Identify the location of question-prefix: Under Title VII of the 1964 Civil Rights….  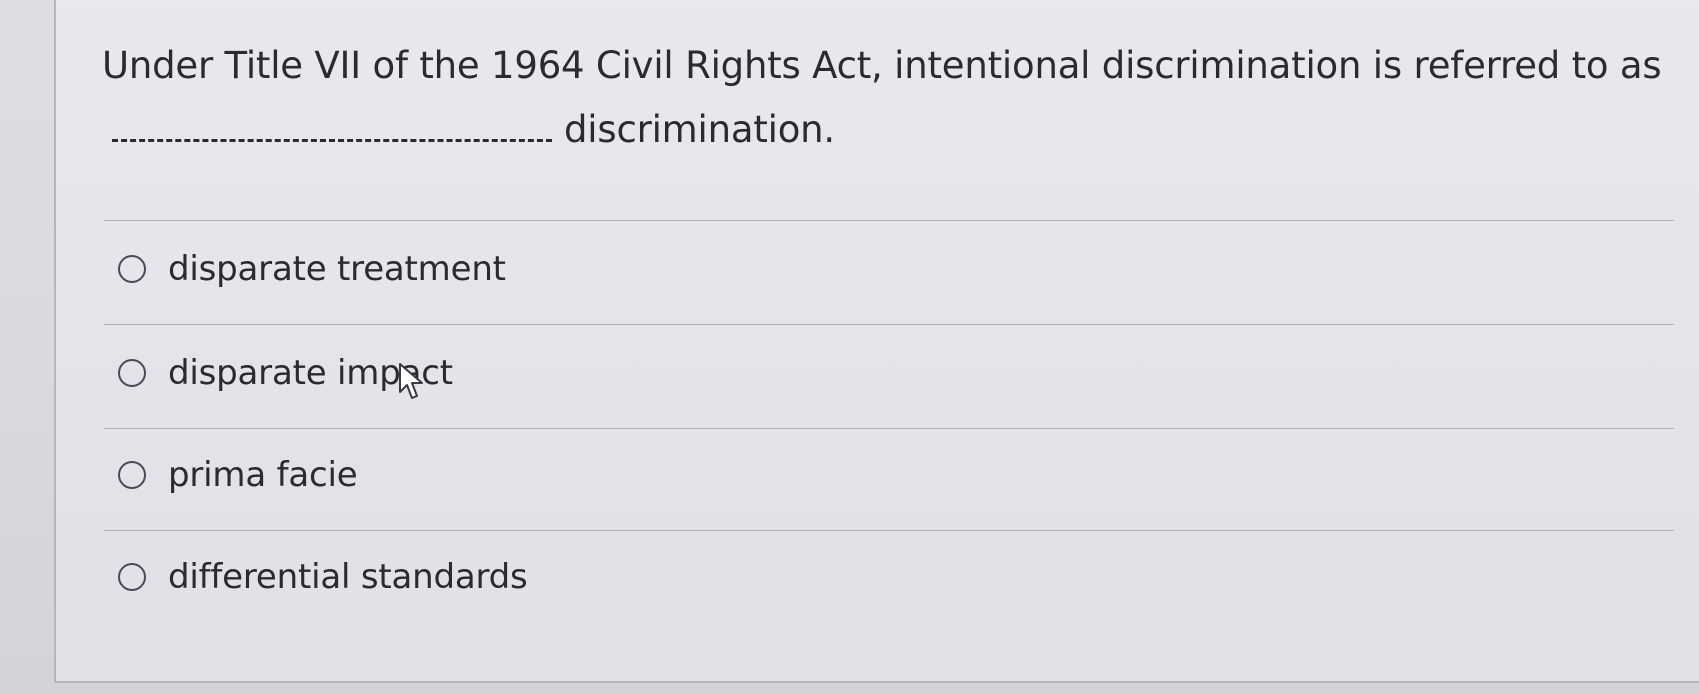
(882, 65).